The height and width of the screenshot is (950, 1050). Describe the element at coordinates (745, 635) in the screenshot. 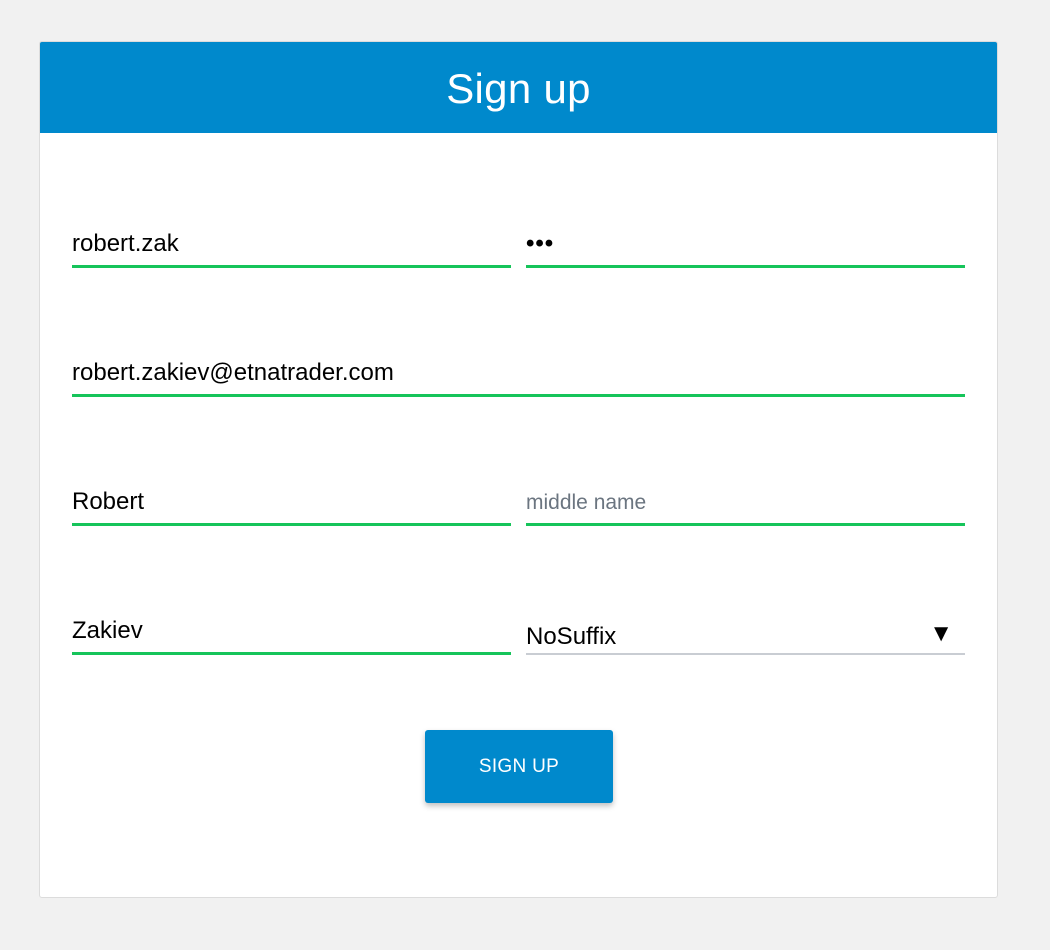

I see `suffix-select: NoSuffix ▼` at that location.